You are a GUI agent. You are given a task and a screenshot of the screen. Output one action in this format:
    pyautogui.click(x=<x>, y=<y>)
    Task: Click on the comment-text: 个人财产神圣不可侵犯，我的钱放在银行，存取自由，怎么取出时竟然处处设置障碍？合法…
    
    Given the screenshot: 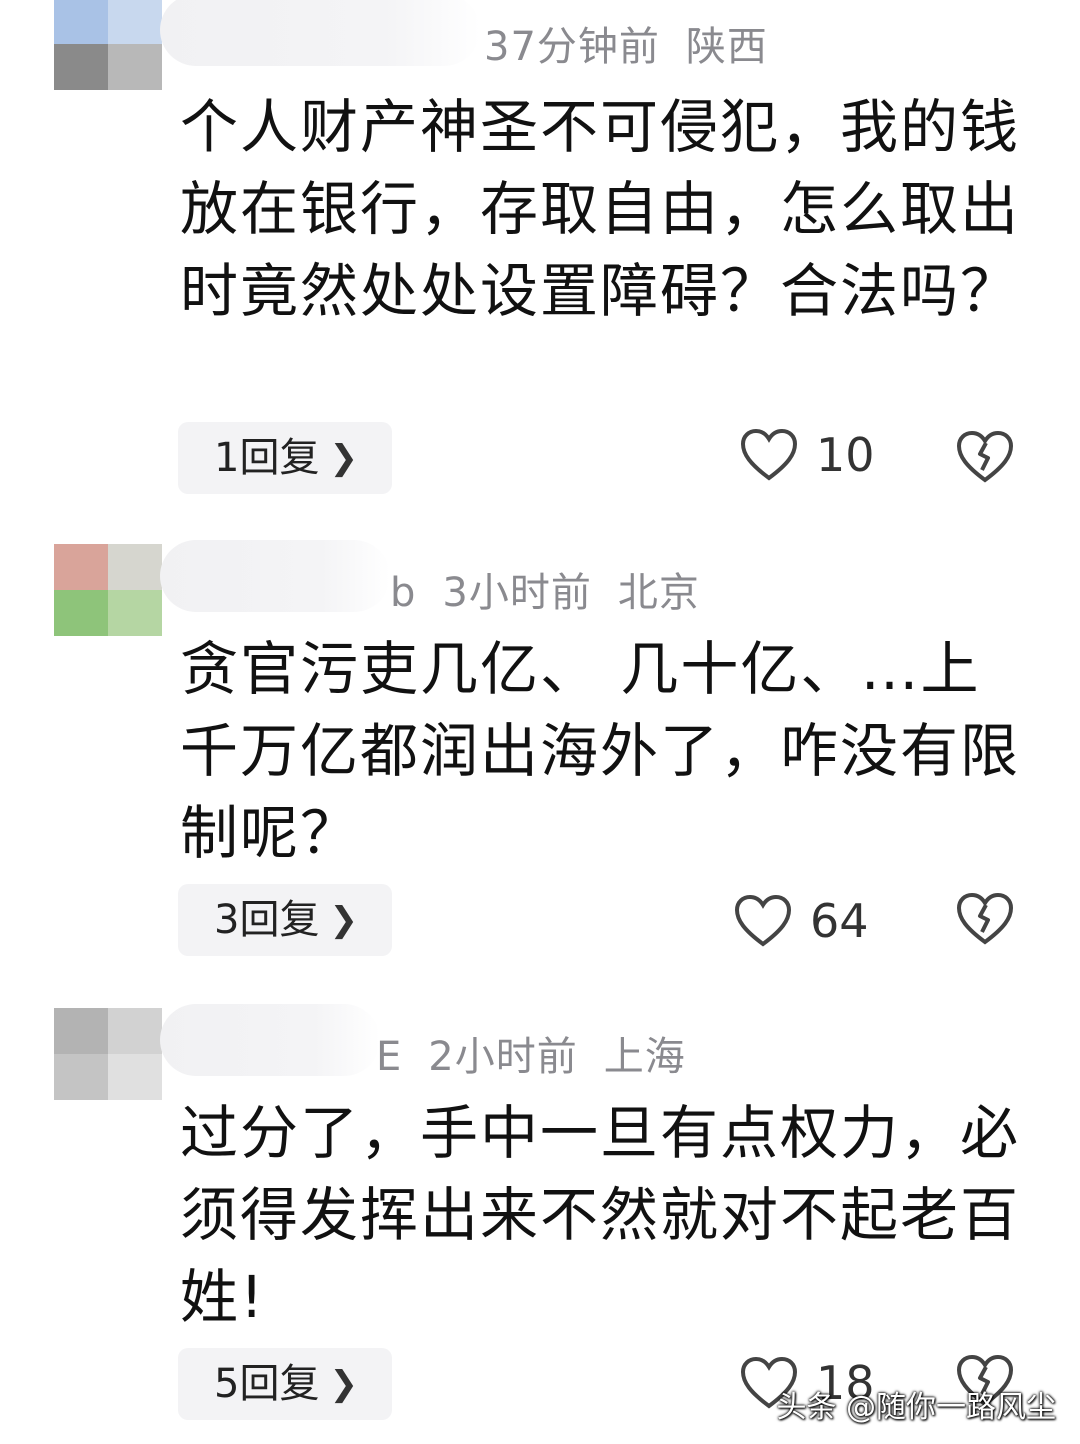 What is the action you would take?
    pyautogui.click(x=600, y=209)
    